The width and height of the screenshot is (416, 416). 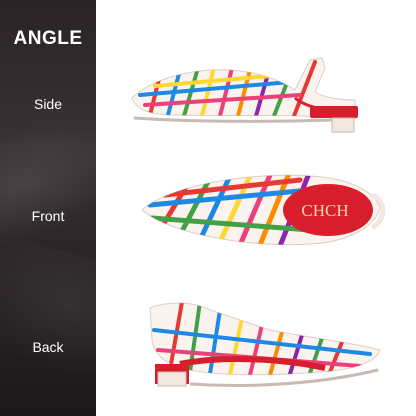 I want to click on label-side: Side, so click(x=48, y=104).